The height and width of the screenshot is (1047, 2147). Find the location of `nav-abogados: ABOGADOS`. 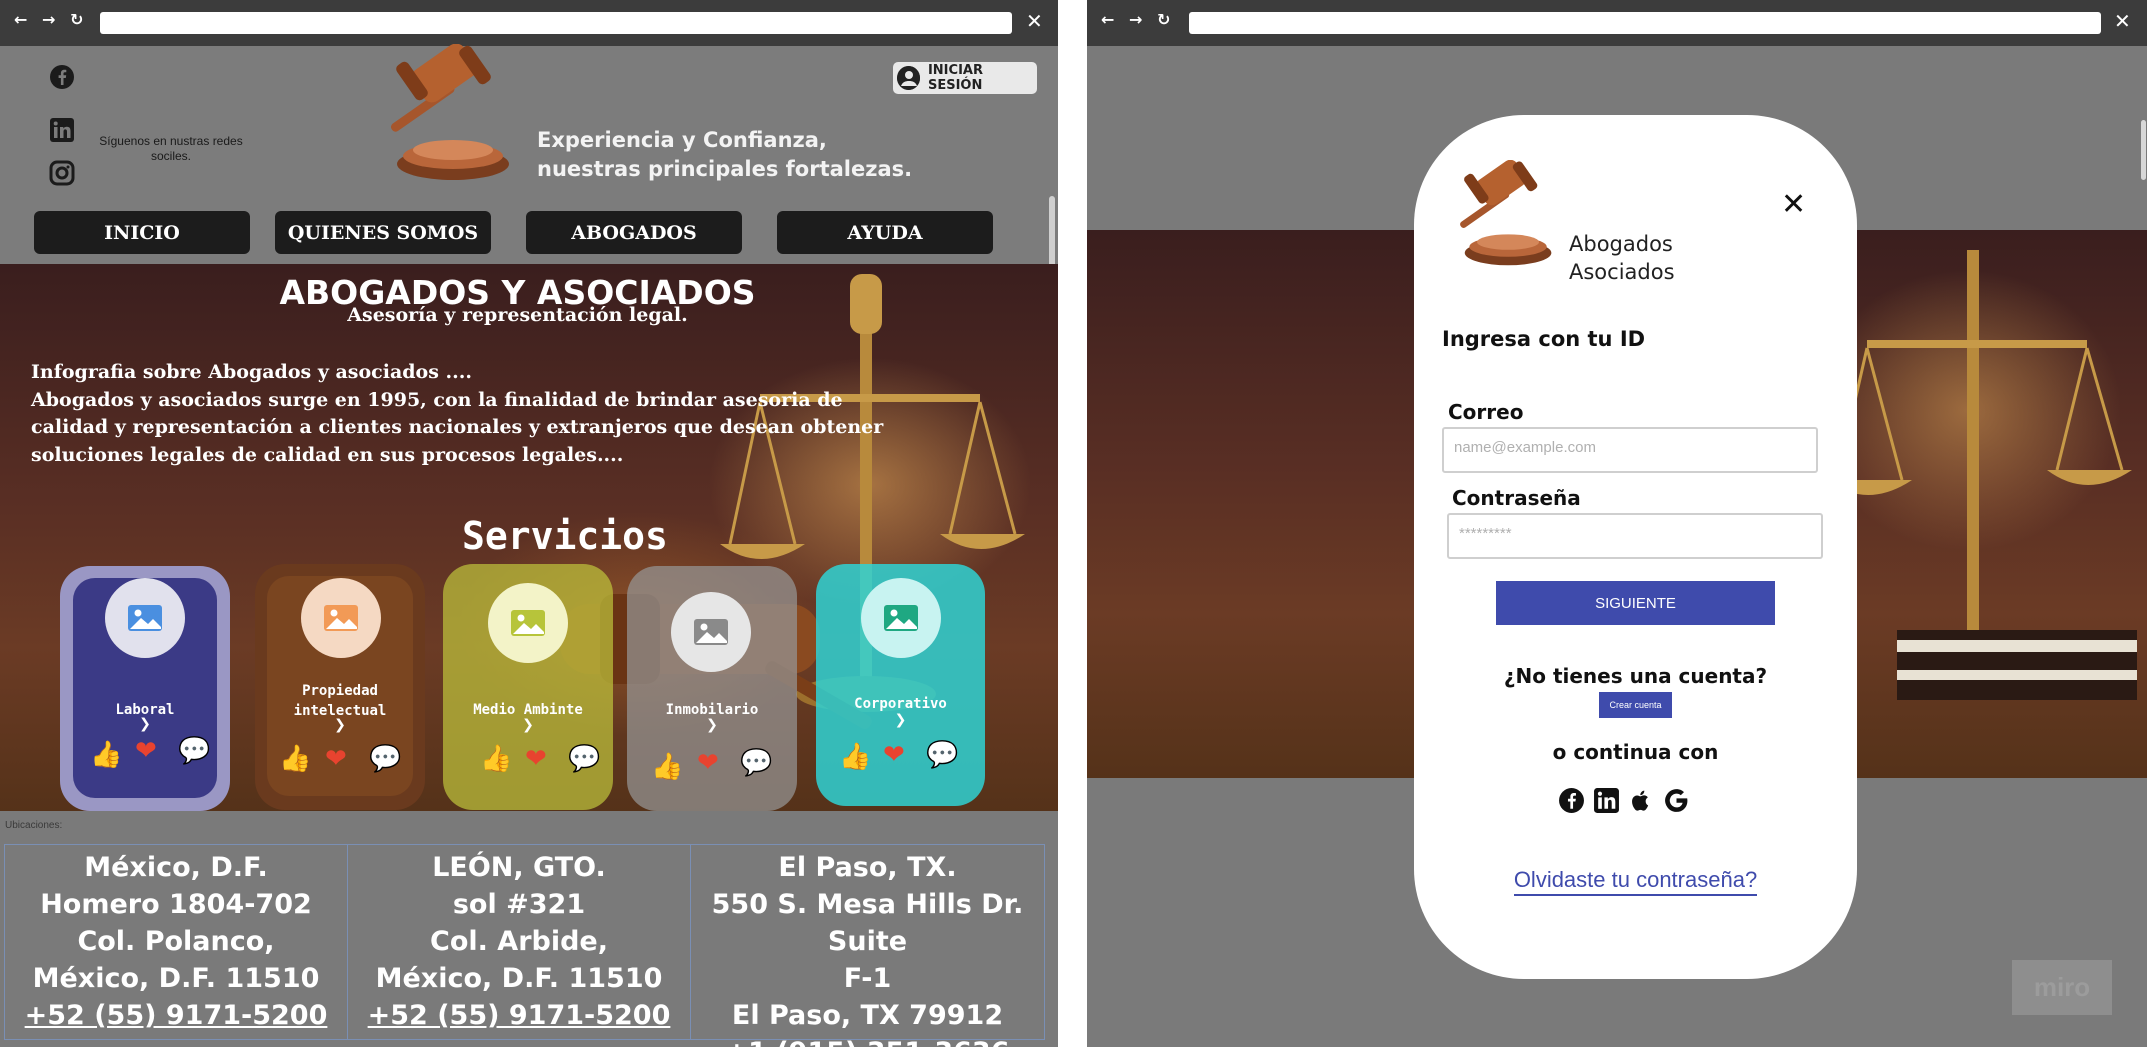

nav-abogados: ABOGADOS is located at coordinates (634, 232).